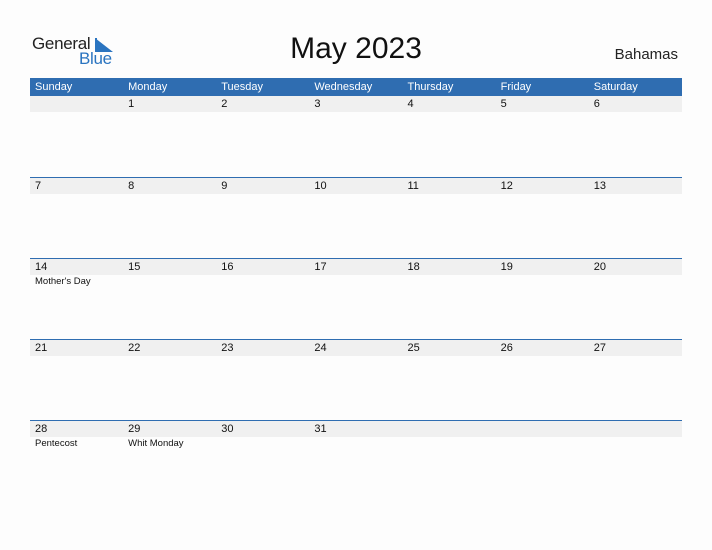  What do you see at coordinates (41, 429) in the screenshot?
I see `day-number: 28` at bounding box center [41, 429].